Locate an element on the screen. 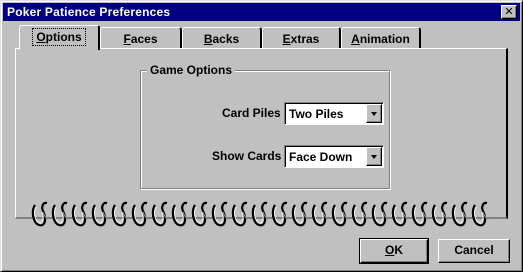 This screenshot has width=523, height=272. tab-extras: Extras is located at coordinates (301, 38).